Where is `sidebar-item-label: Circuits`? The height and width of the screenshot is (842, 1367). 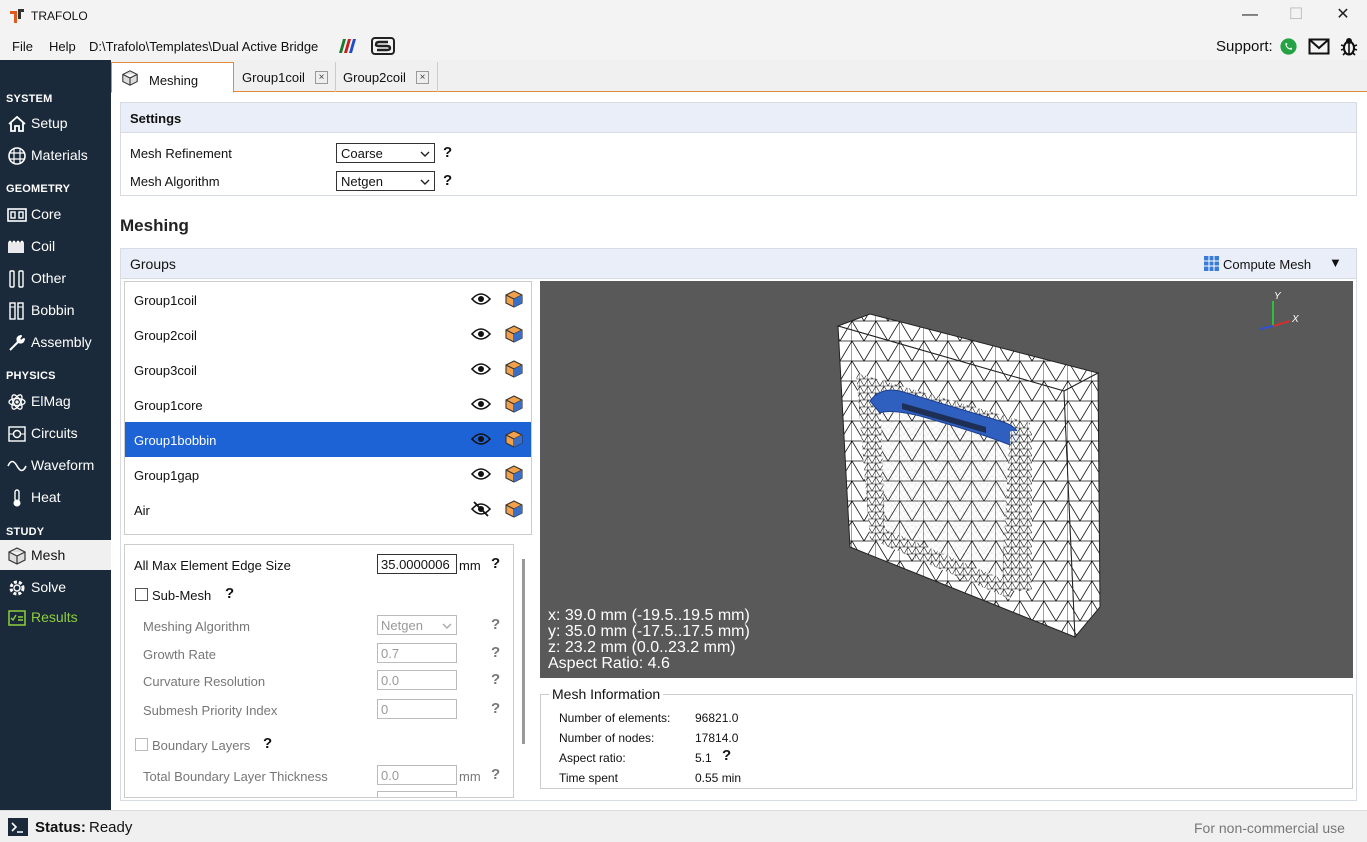
sidebar-item-label: Circuits is located at coordinates (54, 433).